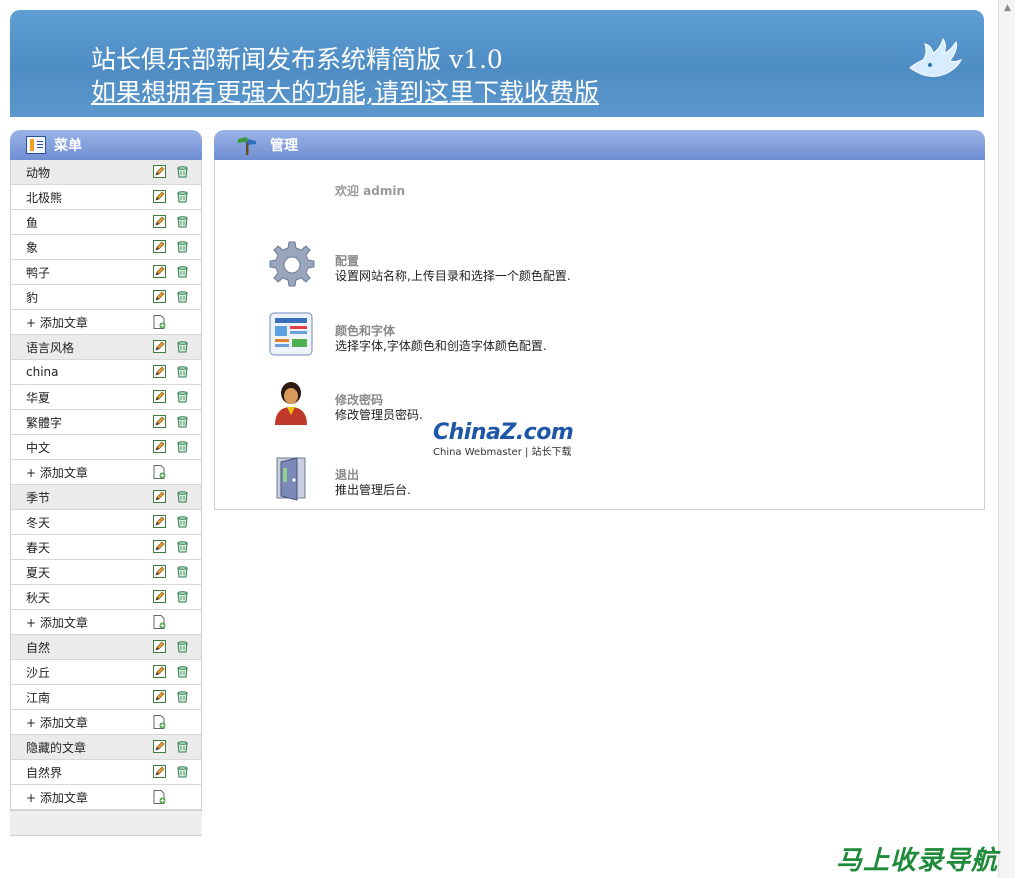 This screenshot has width=1015, height=878. Describe the element at coordinates (106, 597) in the screenshot. I see `menu-item: 秋天` at that location.